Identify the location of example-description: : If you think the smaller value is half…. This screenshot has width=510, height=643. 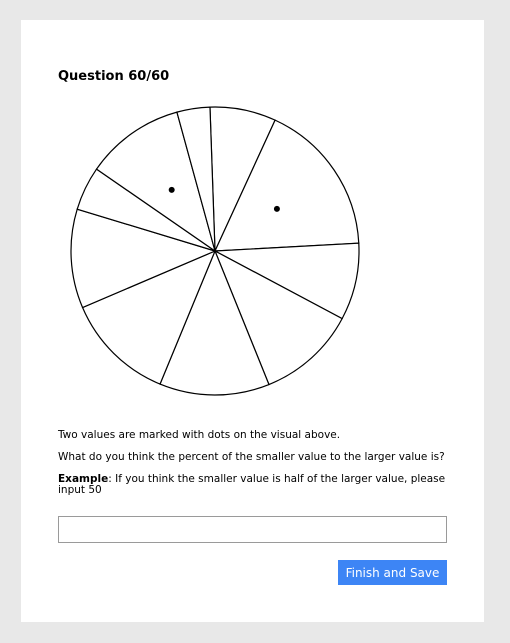
(252, 484).